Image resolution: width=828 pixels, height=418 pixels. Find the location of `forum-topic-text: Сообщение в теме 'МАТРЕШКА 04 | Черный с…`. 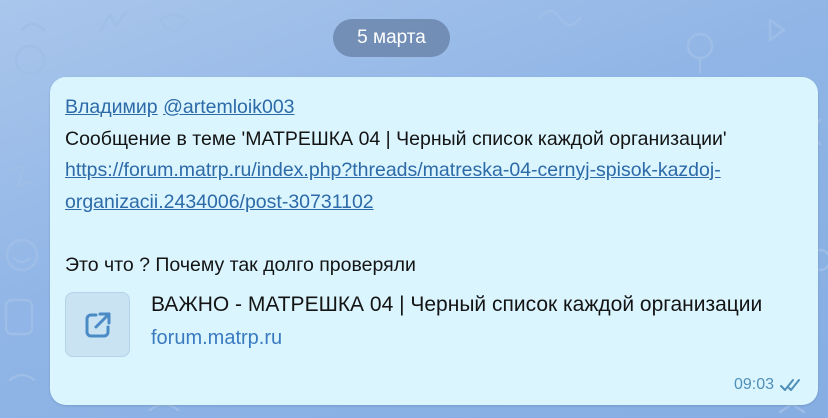

forum-topic-text: Сообщение в теме 'МАТРЕШКА 04 | Черный с… is located at coordinates (396, 138).